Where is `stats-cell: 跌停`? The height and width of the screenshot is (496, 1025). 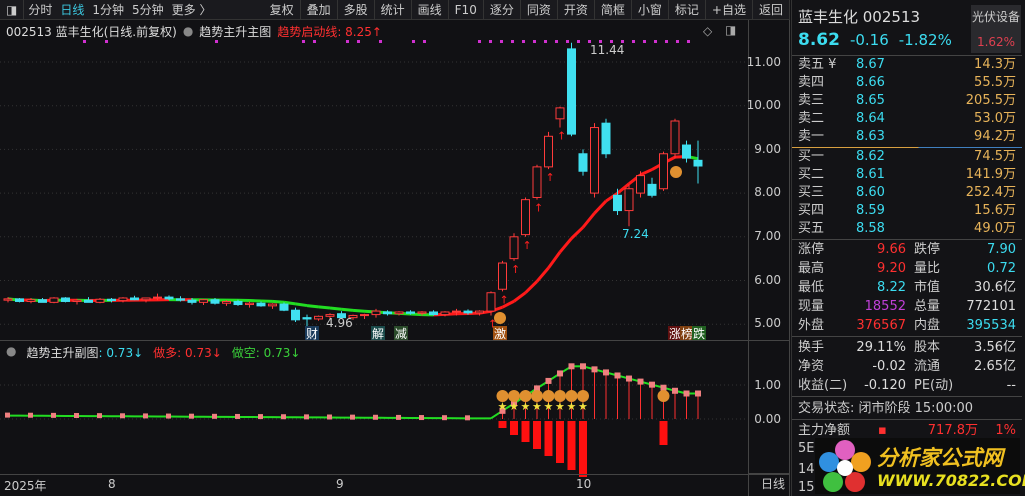 stats-cell: 跌停 is located at coordinates (927, 249).